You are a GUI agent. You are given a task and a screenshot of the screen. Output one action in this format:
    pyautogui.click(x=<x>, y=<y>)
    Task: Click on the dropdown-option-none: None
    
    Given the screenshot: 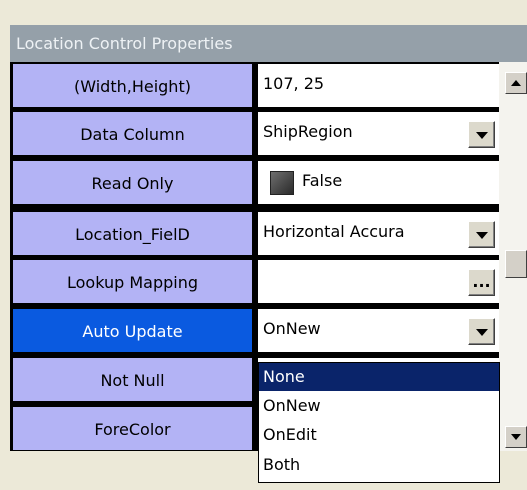 What is the action you would take?
    pyautogui.click(x=379, y=377)
    